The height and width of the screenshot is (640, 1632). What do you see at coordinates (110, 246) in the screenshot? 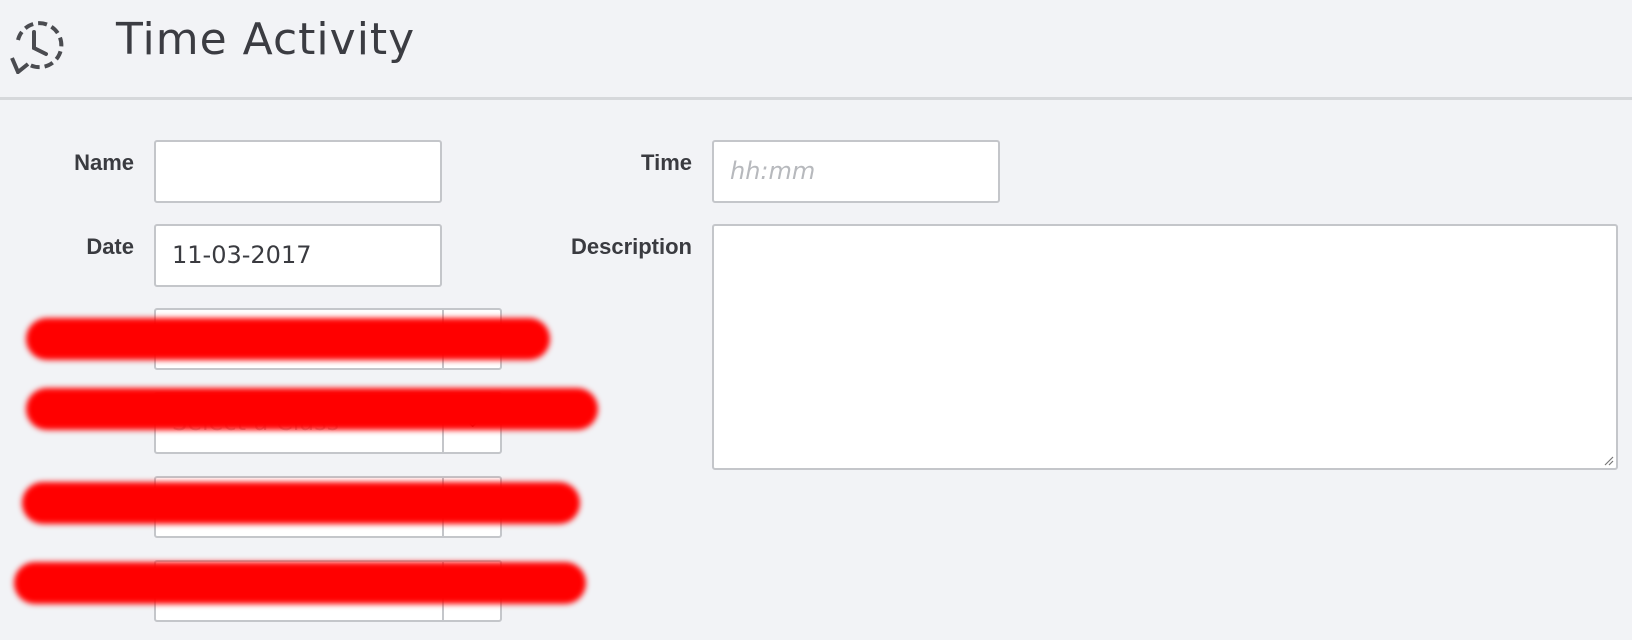
I see `date-label: Date` at bounding box center [110, 246].